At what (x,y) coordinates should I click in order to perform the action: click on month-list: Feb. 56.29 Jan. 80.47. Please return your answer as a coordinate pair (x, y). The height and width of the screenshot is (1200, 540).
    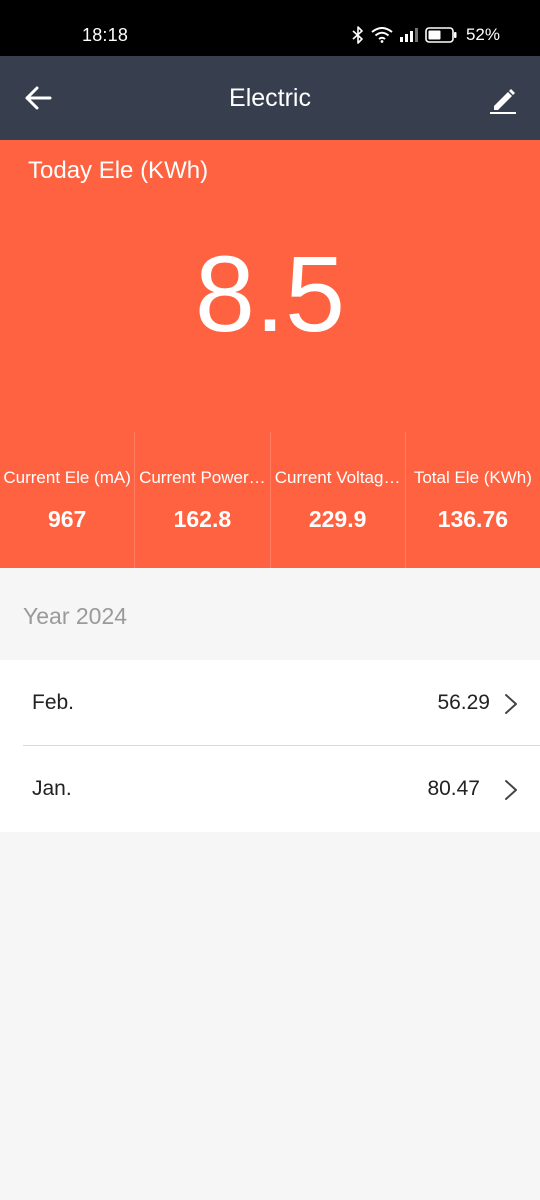
    Looking at the image, I should click on (270, 746).